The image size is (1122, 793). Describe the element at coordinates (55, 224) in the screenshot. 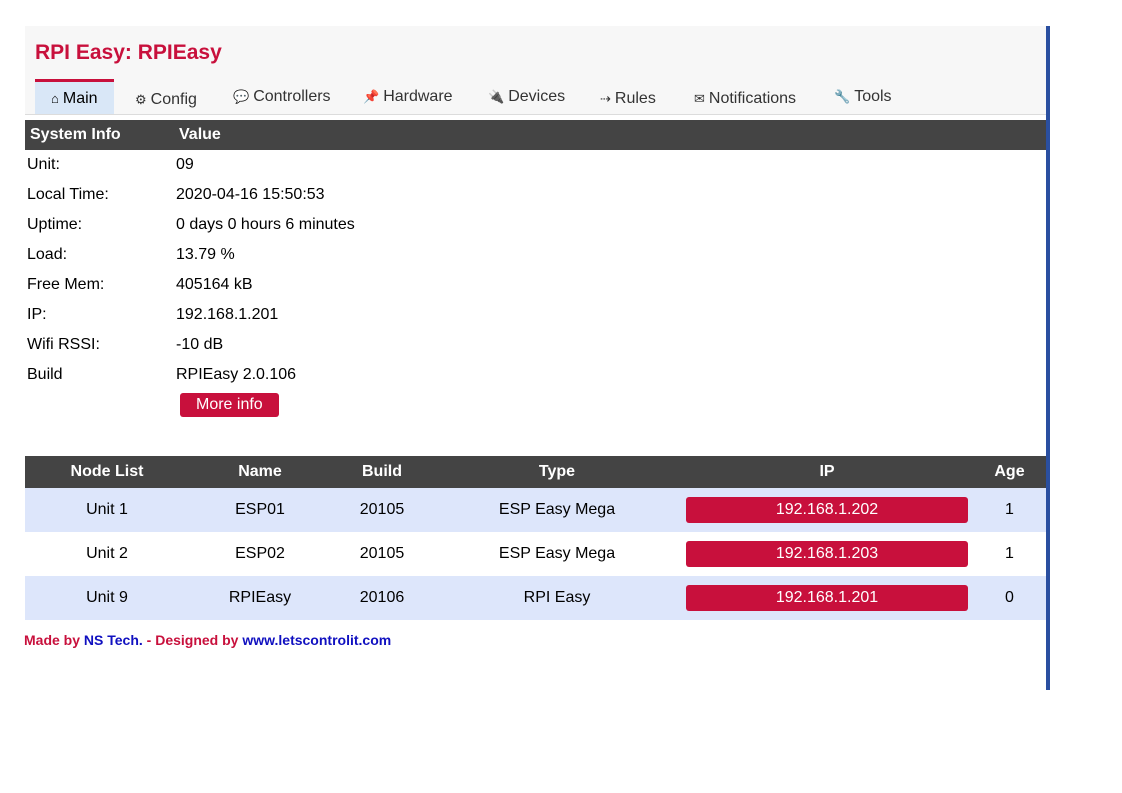

I see `info-label: Uptime:` at that location.